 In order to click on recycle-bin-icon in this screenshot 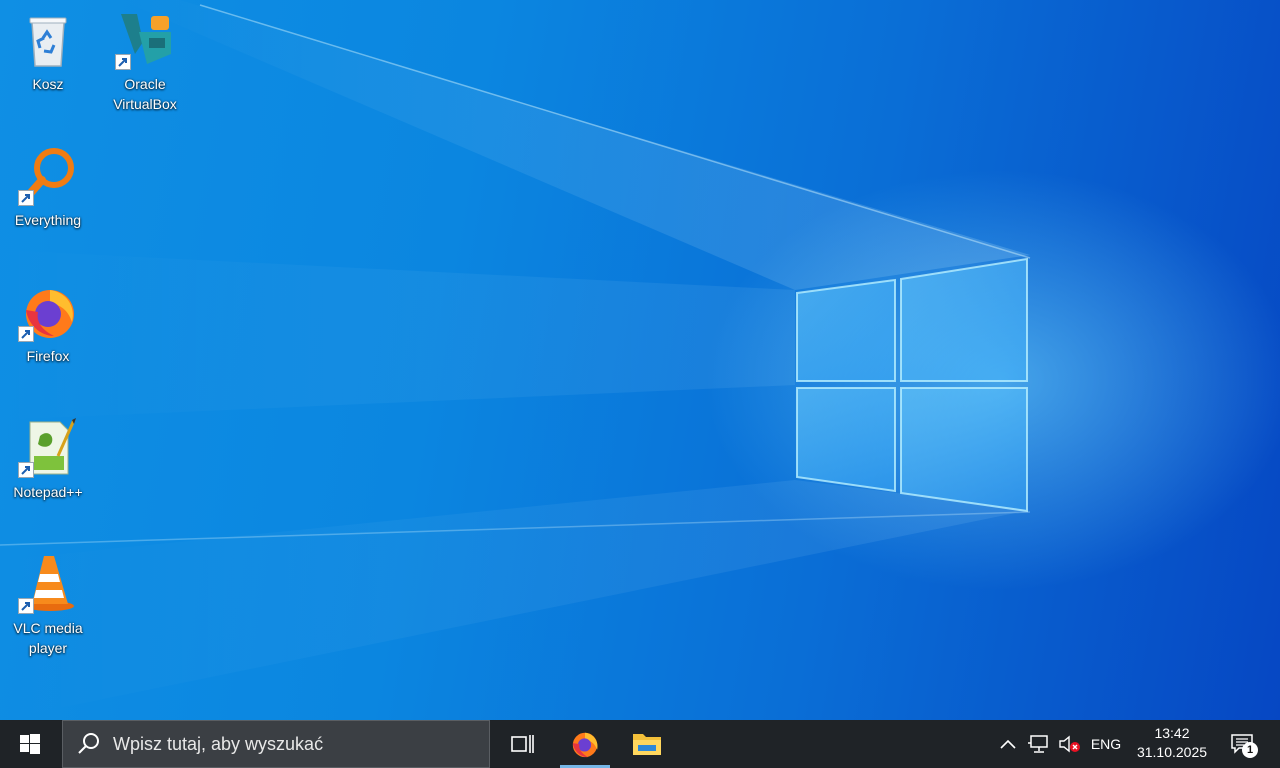, I will do `click(48, 42)`.